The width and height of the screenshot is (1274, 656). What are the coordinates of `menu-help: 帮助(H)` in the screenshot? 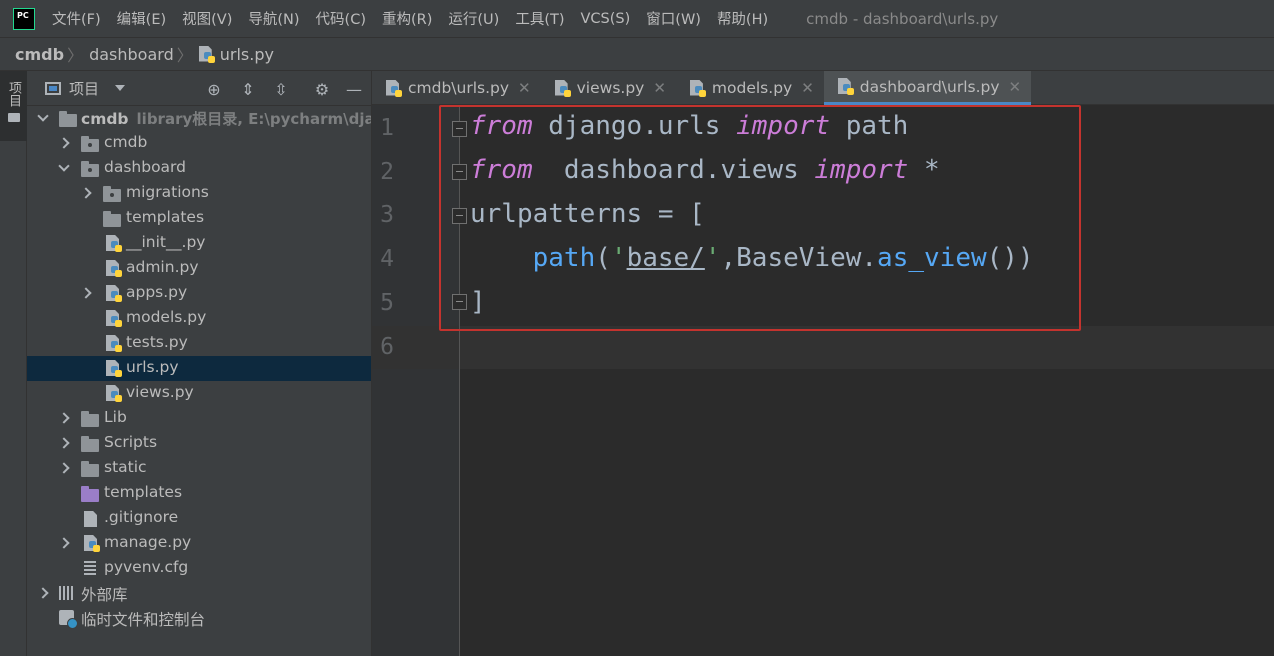 It's located at (742, 18).